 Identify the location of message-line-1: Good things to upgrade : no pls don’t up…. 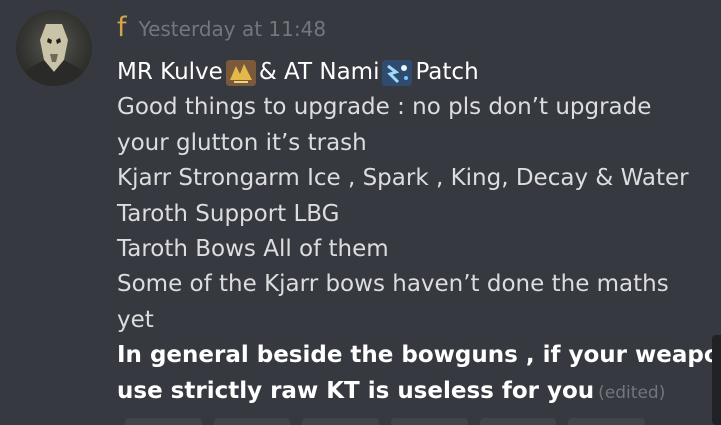
(384, 107).